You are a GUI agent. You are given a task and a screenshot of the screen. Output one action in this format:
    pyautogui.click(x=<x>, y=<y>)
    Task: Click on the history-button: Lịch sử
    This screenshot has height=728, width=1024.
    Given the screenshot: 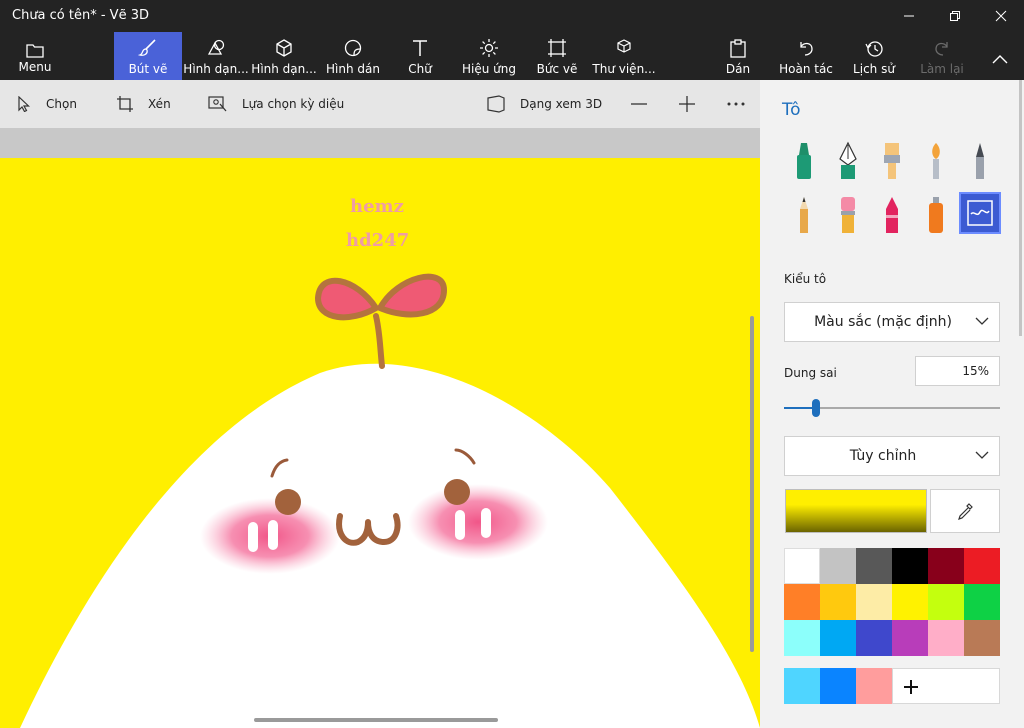 What is the action you would take?
    pyautogui.click(x=874, y=56)
    